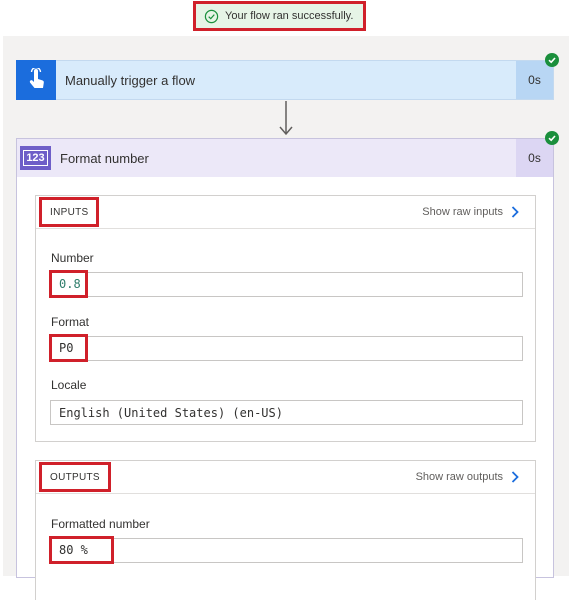  Describe the element at coordinates (81, 550) in the screenshot. I see `formatted-number-field-value: 80 %` at that location.